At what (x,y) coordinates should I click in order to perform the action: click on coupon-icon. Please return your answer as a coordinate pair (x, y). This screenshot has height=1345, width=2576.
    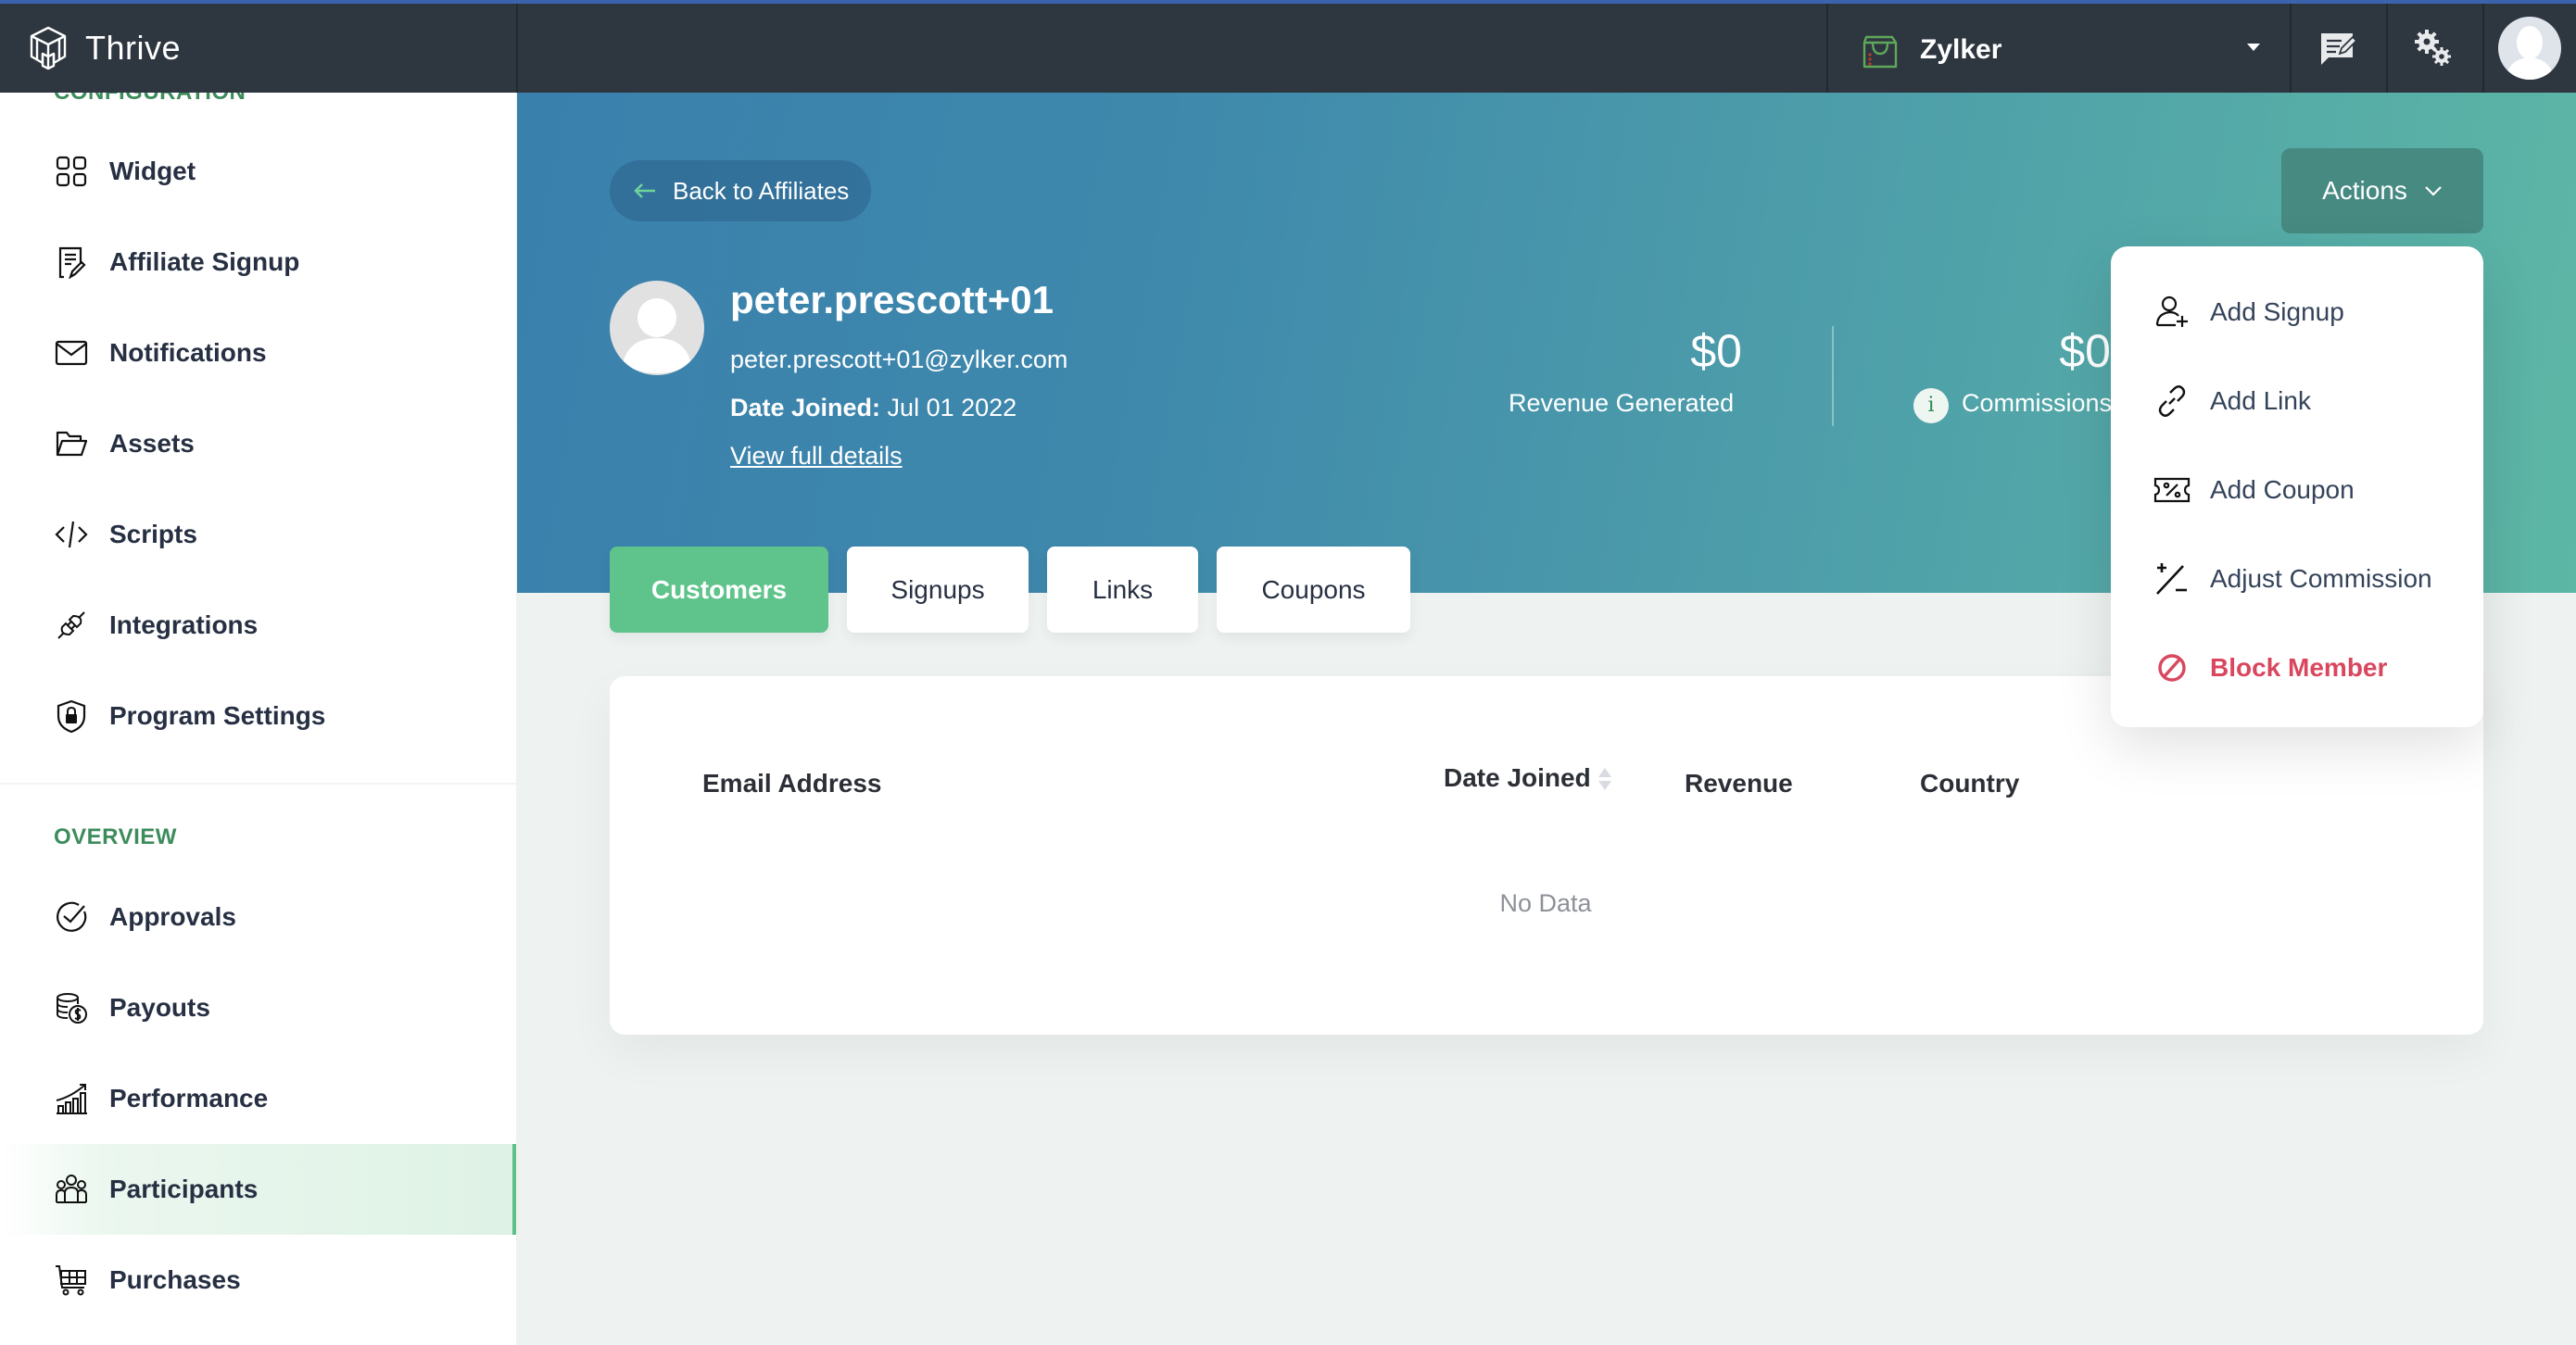
    Looking at the image, I should click on (2172, 490).